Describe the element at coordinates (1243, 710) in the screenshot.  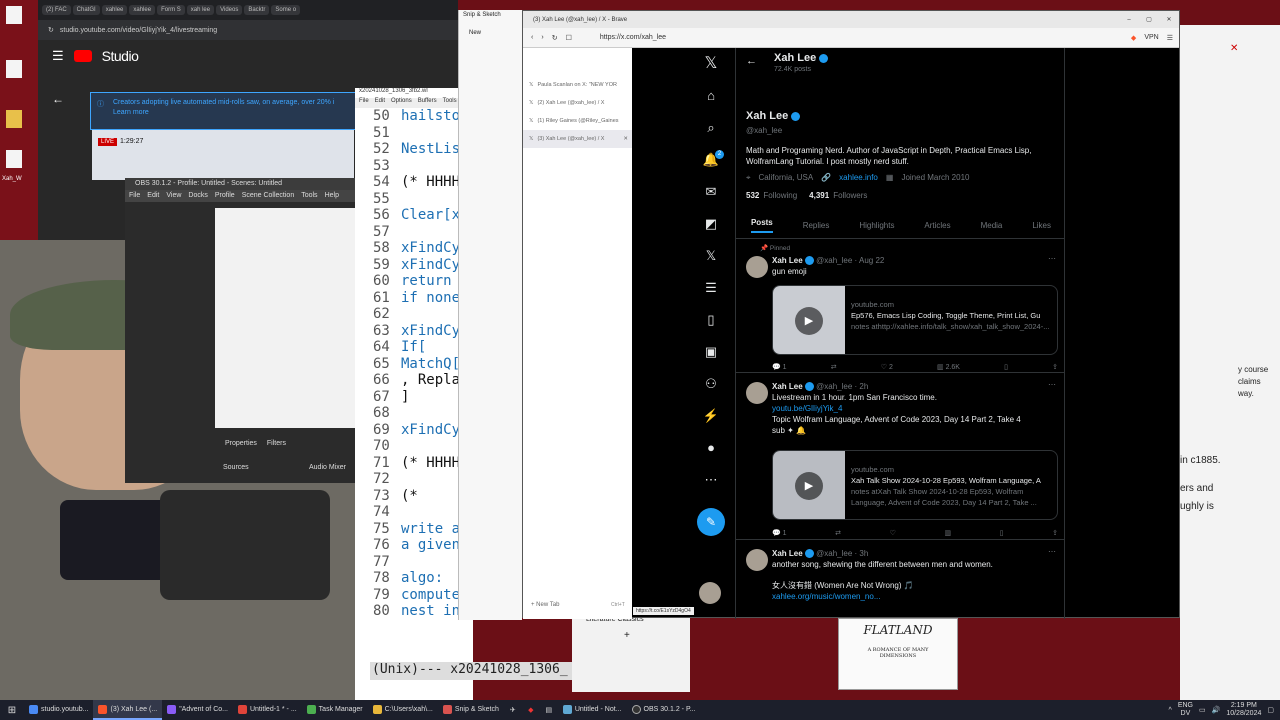
I see `clock: 2:19 PM 10/28/2024` at that location.